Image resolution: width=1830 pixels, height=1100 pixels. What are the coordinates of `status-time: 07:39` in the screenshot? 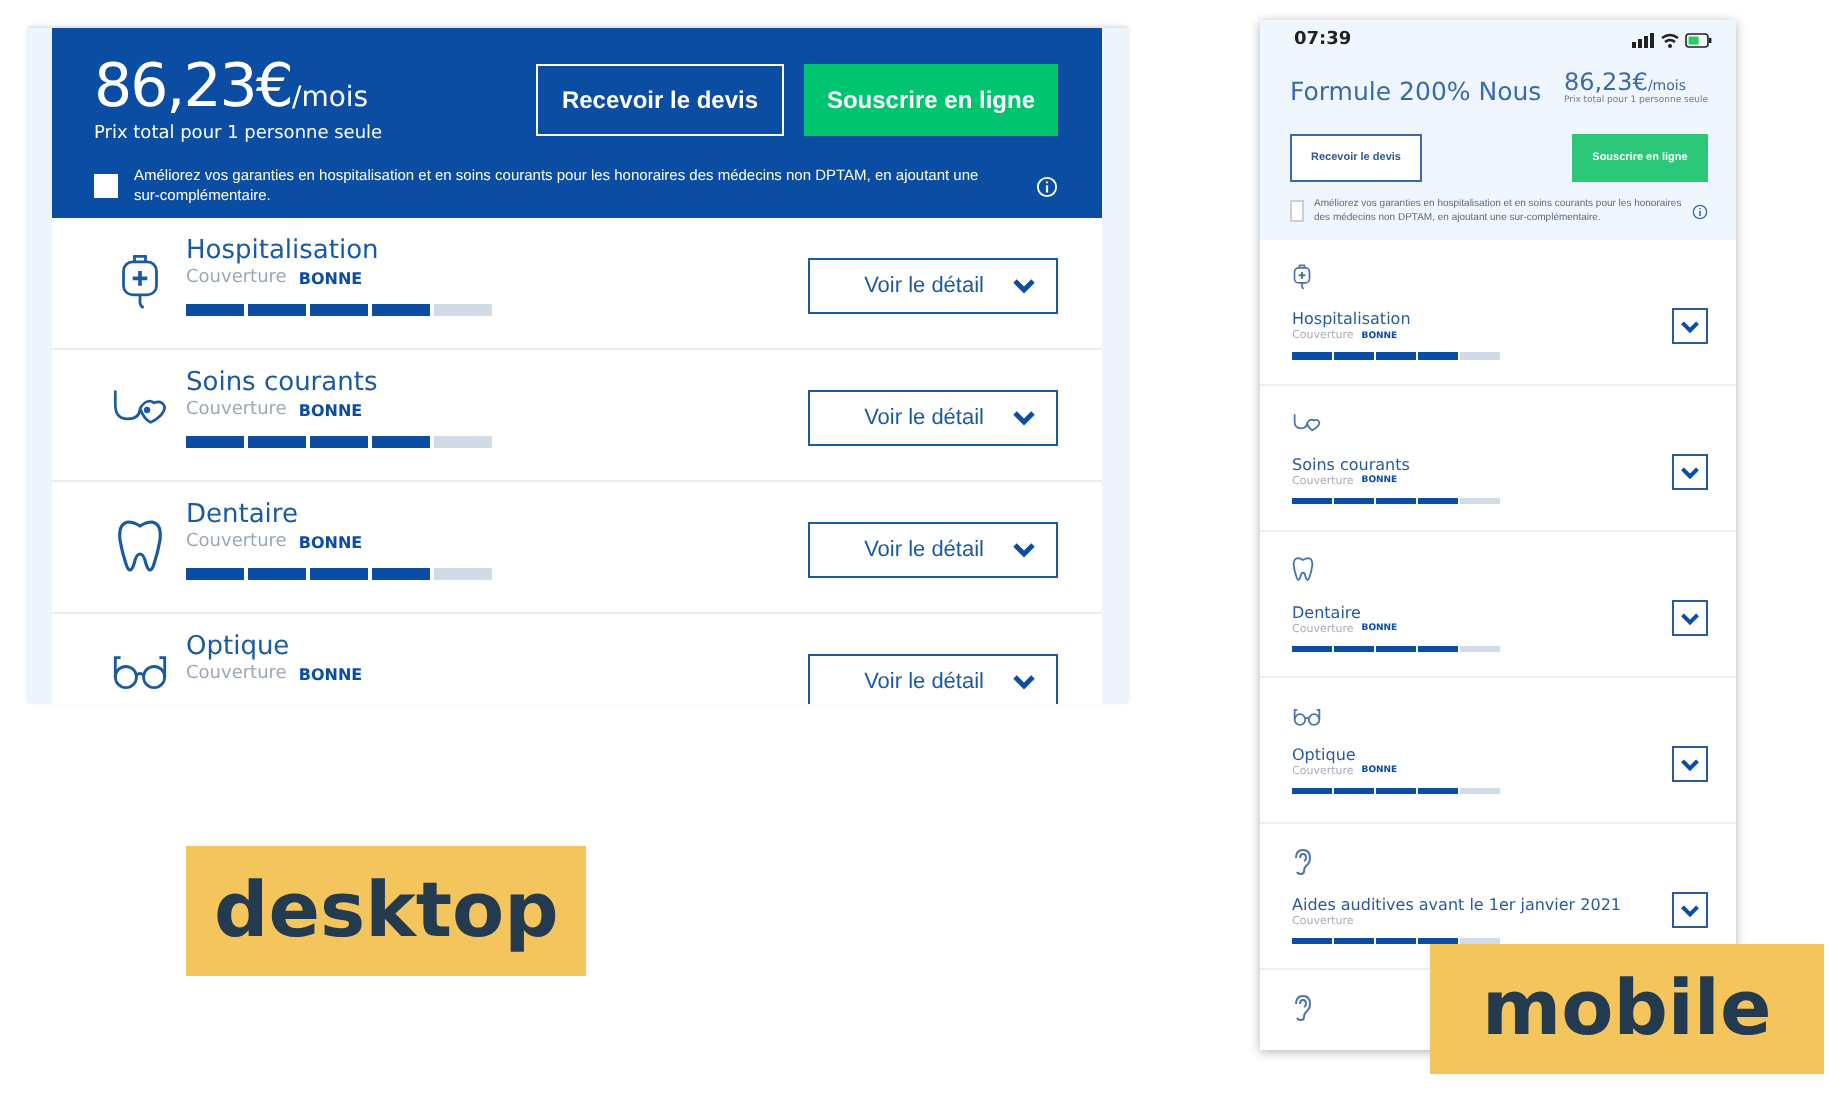 It's located at (1323, 40).